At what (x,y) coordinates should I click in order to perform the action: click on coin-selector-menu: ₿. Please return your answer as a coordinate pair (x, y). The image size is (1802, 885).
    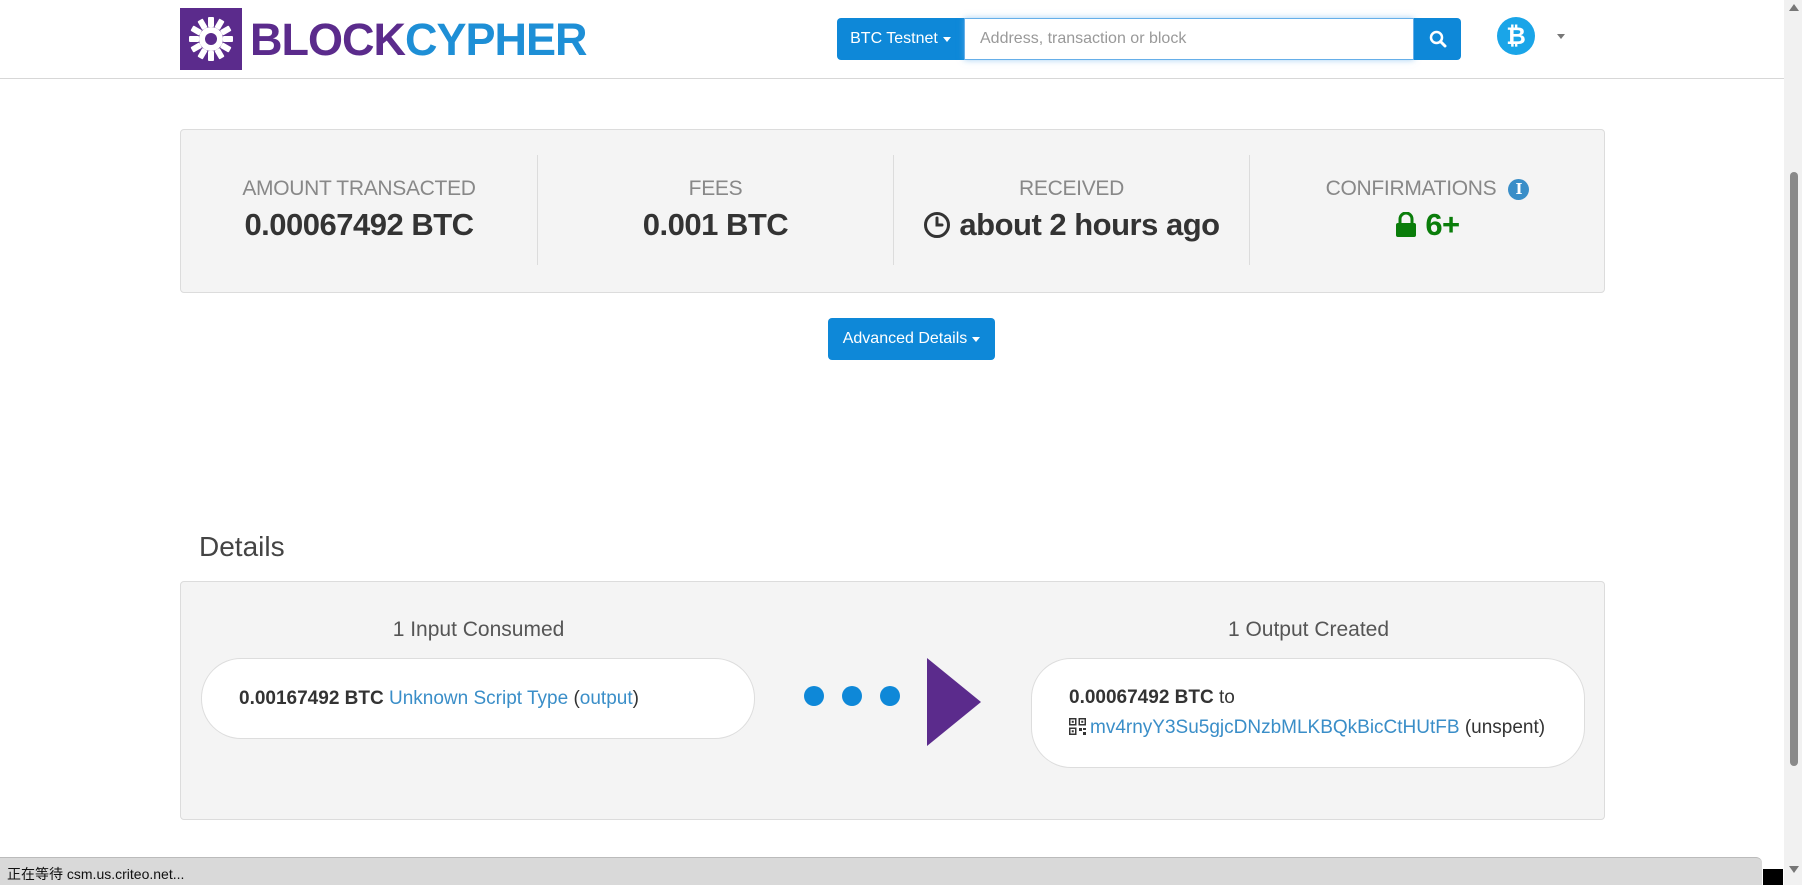
    Looking at the image, I should click on (1531, 36).